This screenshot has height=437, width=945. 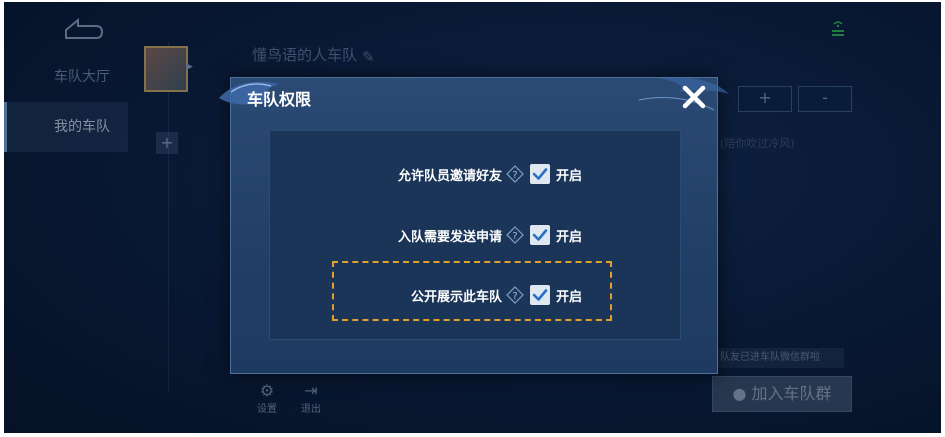 I want to click on close-icon, so click(x=694, y=97).